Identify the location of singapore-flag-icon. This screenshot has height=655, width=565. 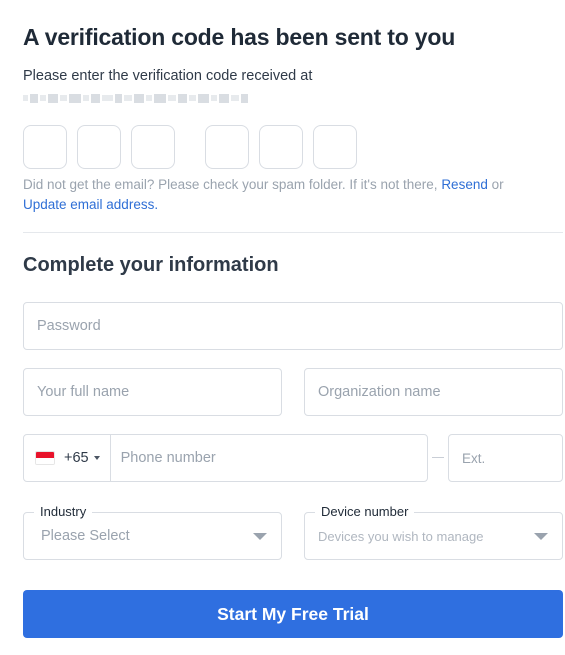
(45, 458).